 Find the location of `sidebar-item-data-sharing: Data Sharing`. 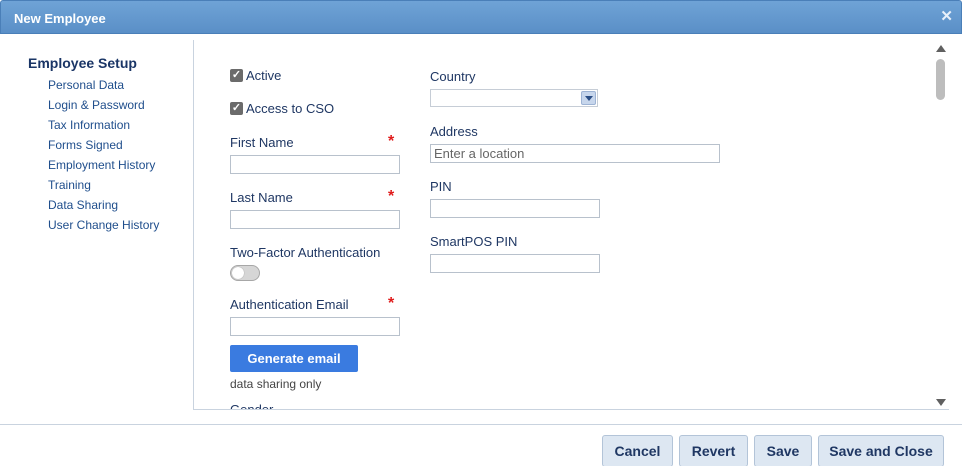

sidebar-item-data-sharing: Data Sharing is located at coordinates (103, 208).